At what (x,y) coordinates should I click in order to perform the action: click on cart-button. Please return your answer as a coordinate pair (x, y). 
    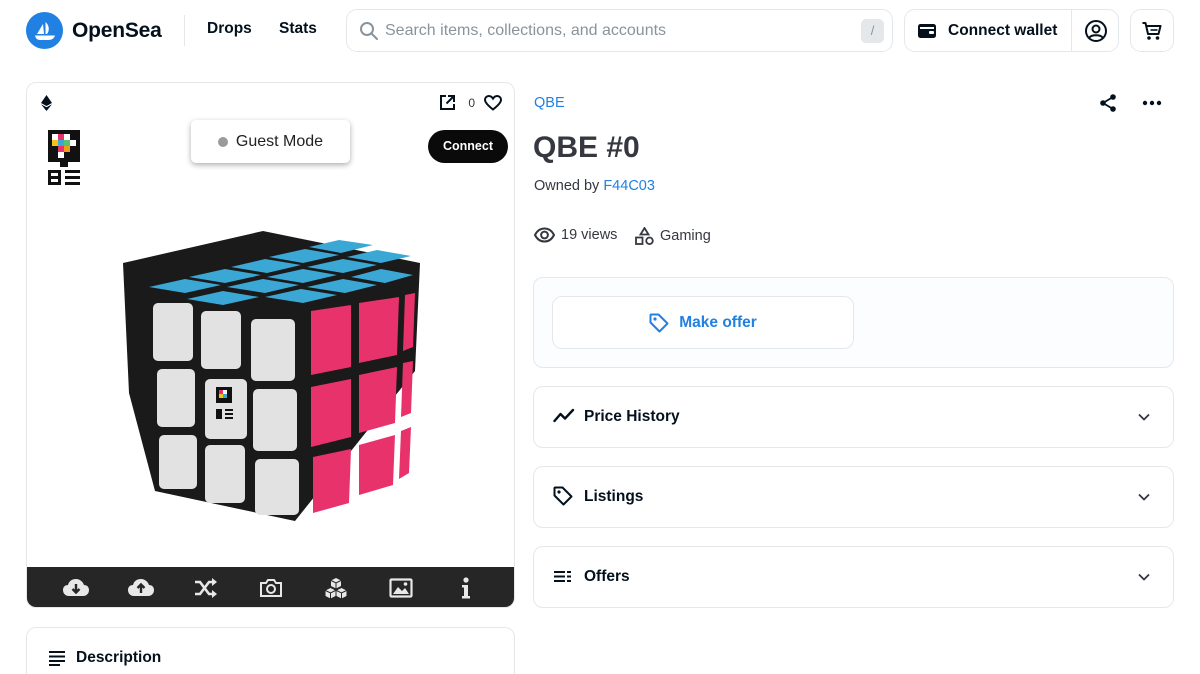
    Looking at the image, I should click on (1152, 30).